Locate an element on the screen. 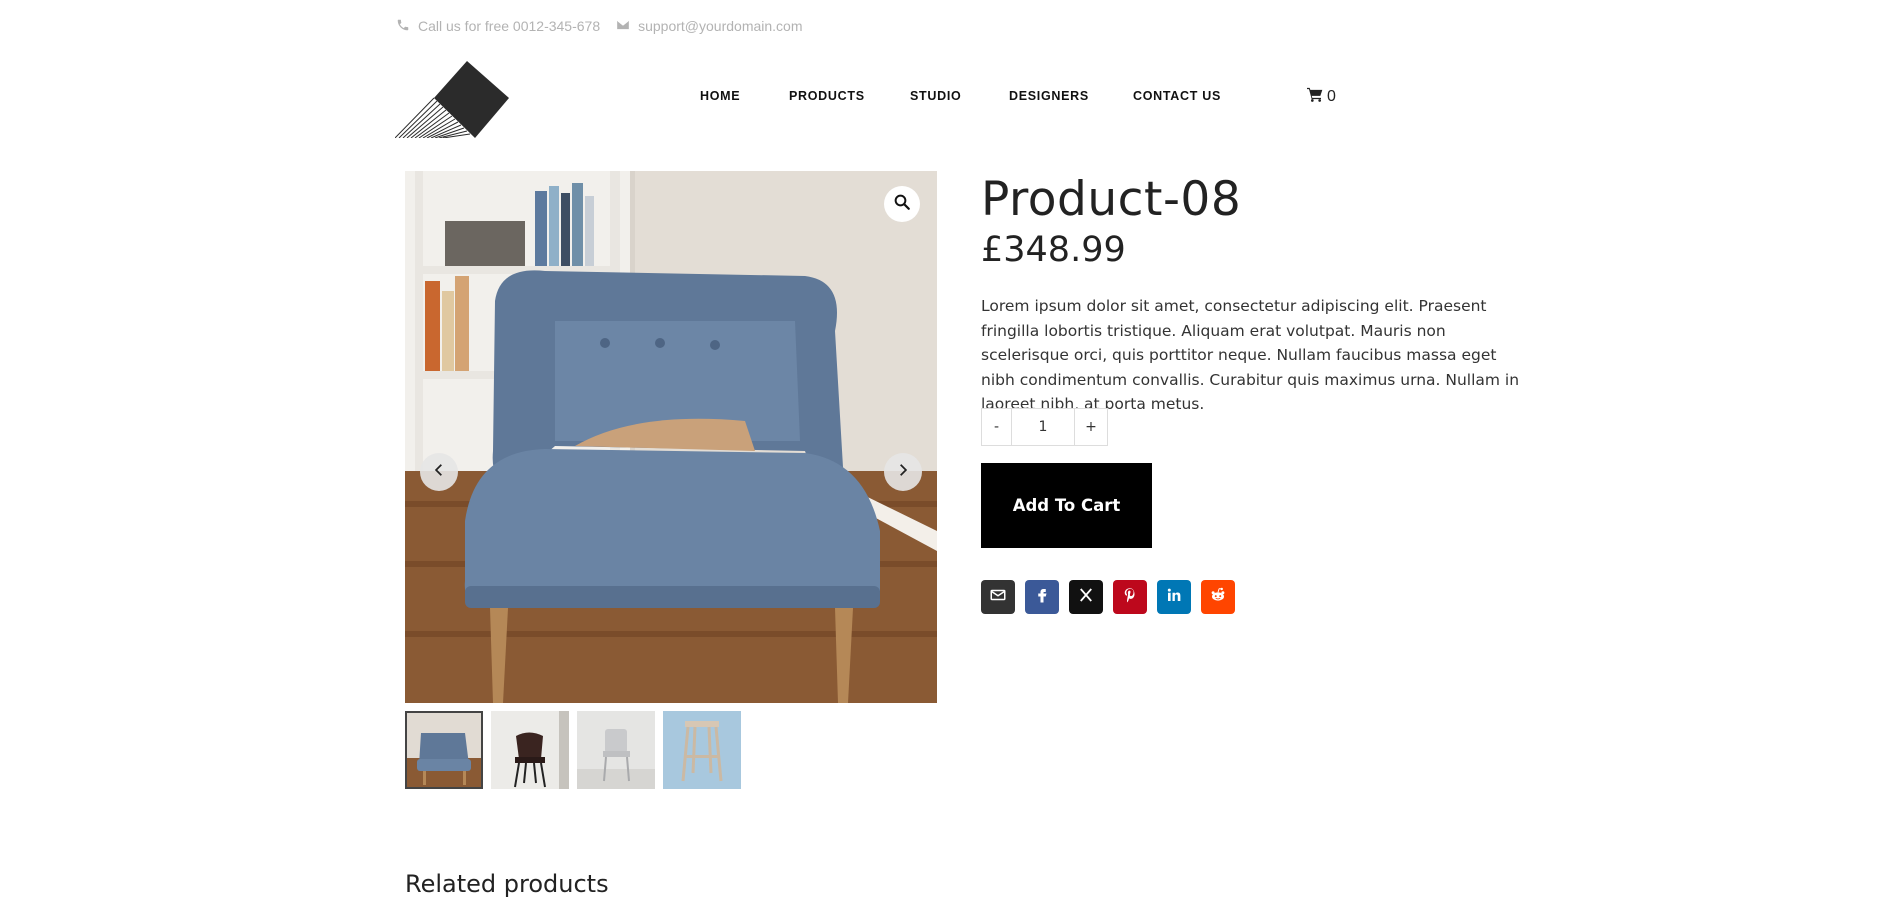 This screenshot has height=898, width=1902. email-contact: support@yourdomain.com is located at coordinates (709, 26).